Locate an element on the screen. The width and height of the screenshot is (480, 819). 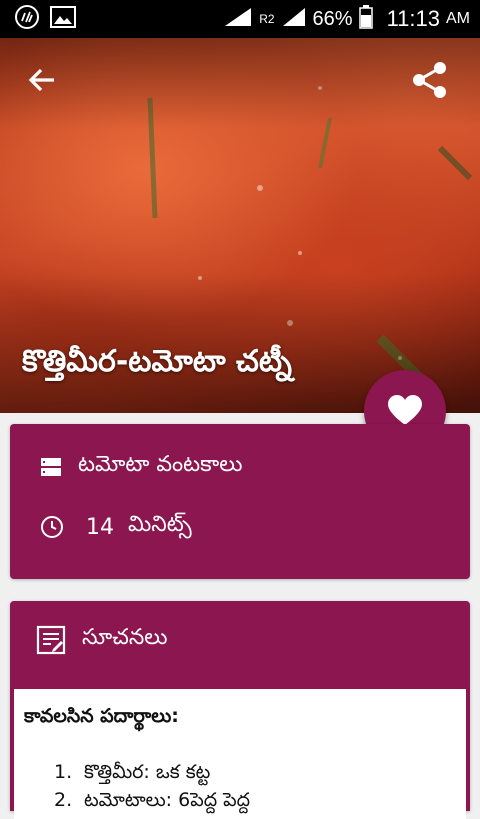
notes-edit-icon is located at coordinates (51, 640).